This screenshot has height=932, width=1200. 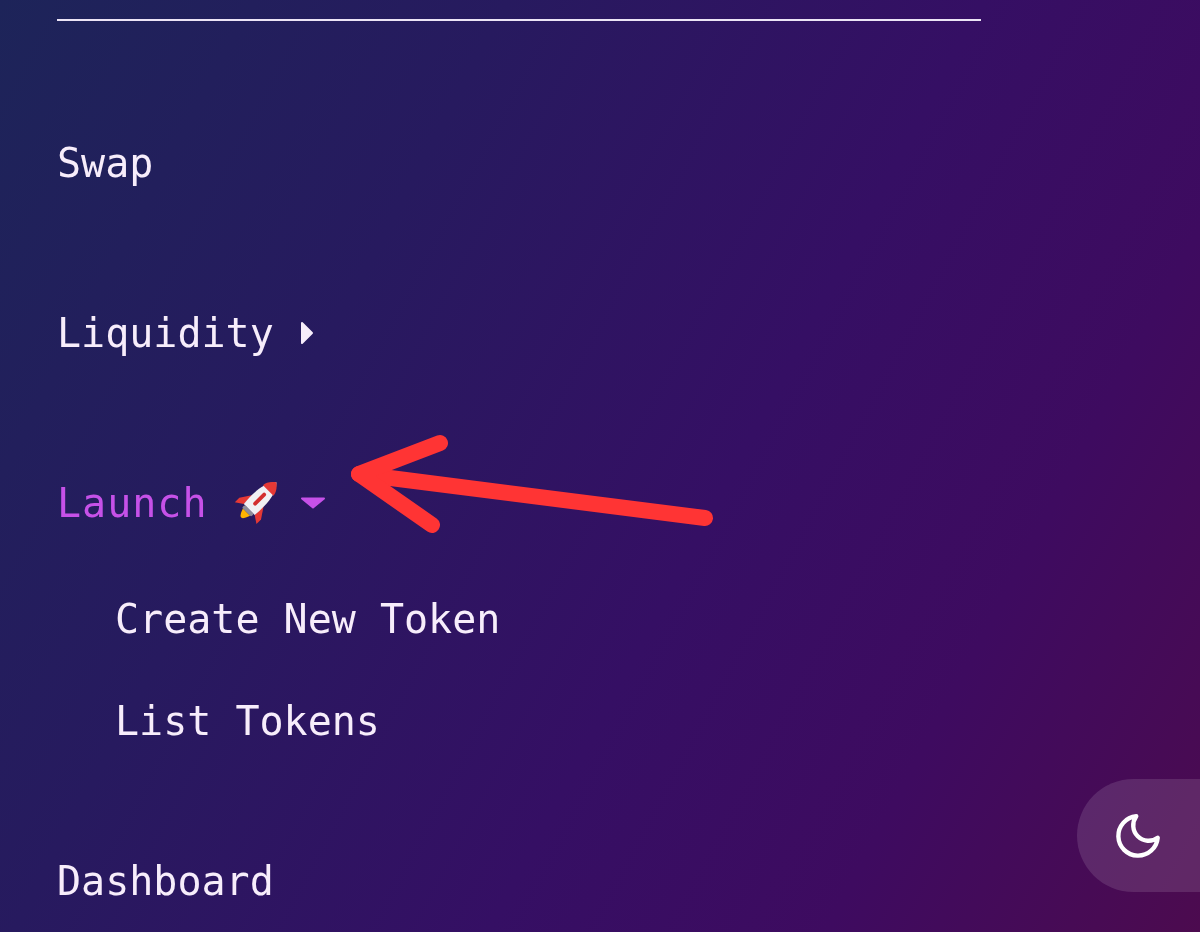 What do you see at coordinates (165, 881) in the screenshot?
I see `nav-link: Dashboard` at bounding box center [165, 881].